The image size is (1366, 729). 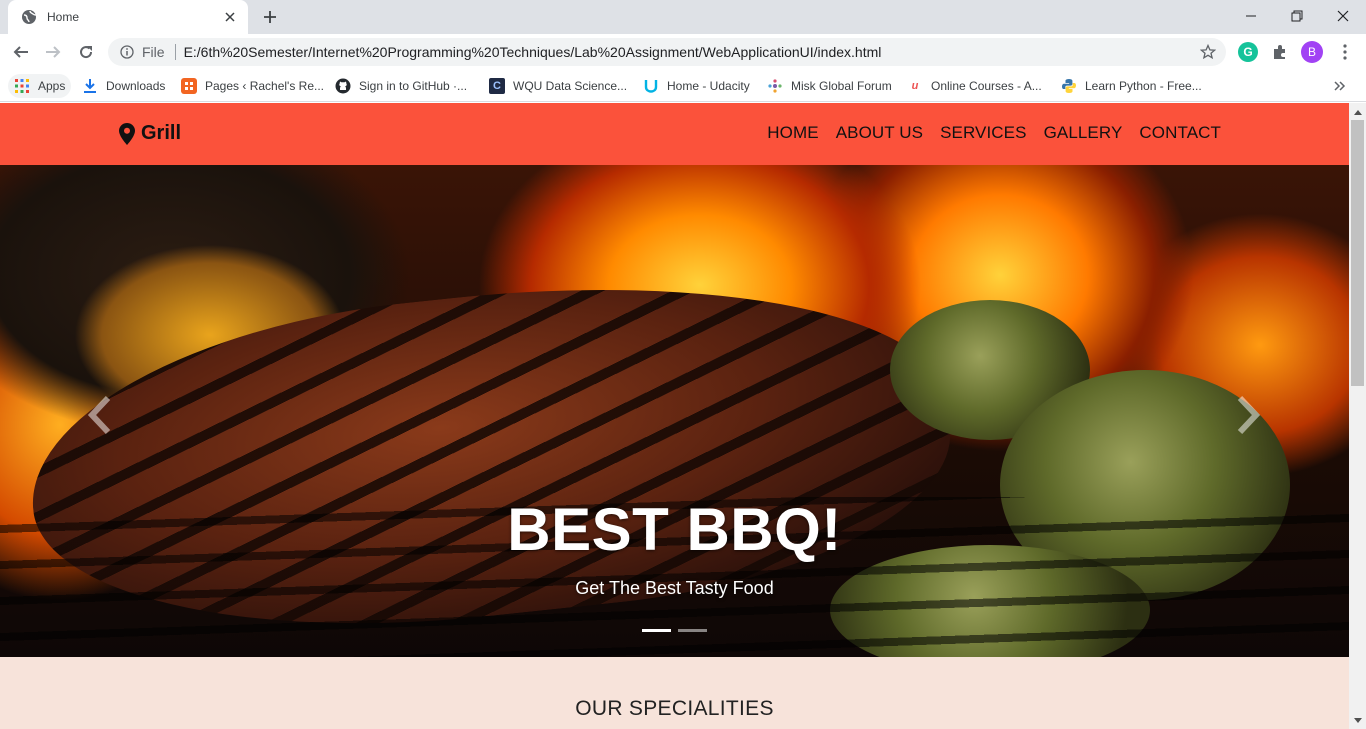 I want to click on udemy-icon: u, so click(x=915, y=86).